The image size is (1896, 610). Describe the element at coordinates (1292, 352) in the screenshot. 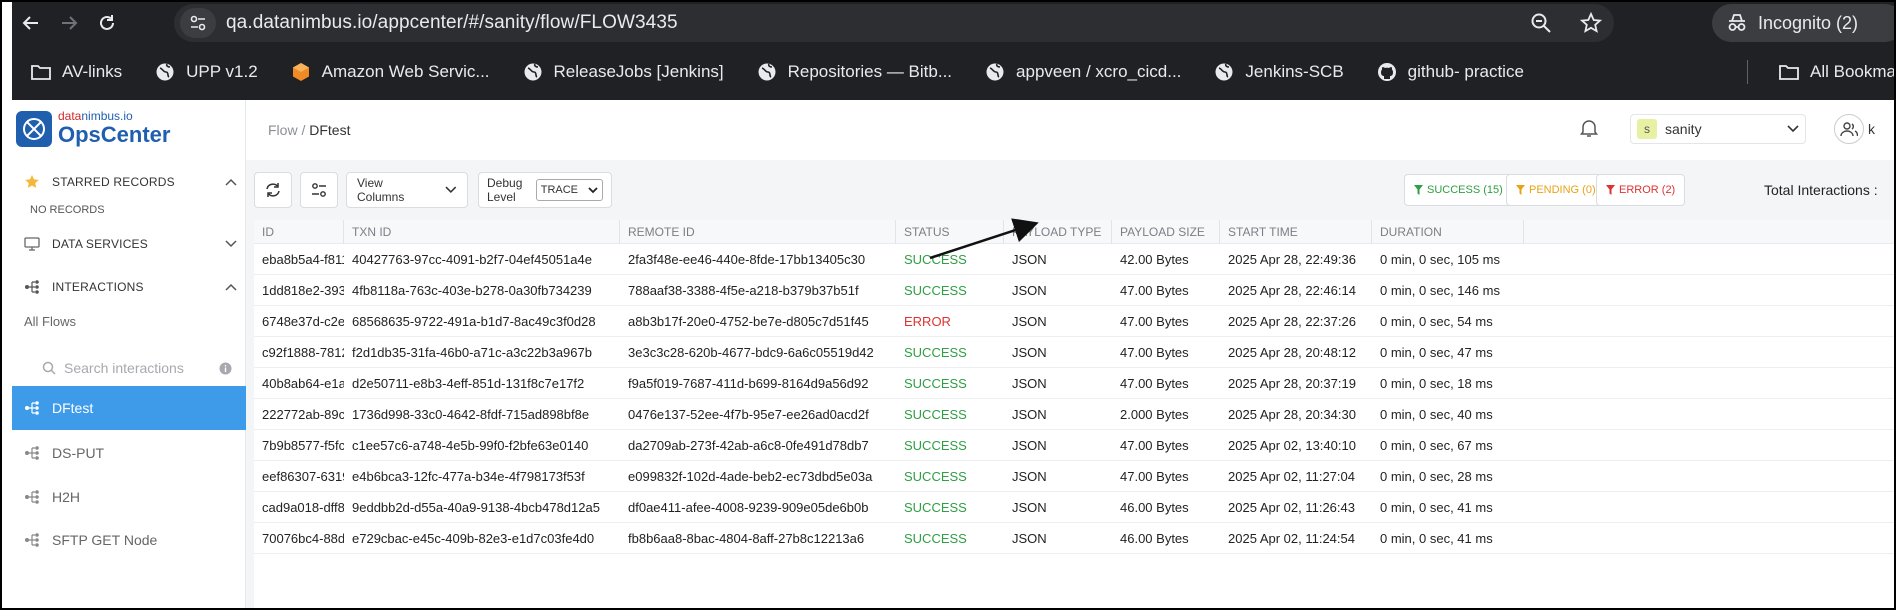

I see `cell-start-time: 2025 Apr 28, 20:48:12` at that location.